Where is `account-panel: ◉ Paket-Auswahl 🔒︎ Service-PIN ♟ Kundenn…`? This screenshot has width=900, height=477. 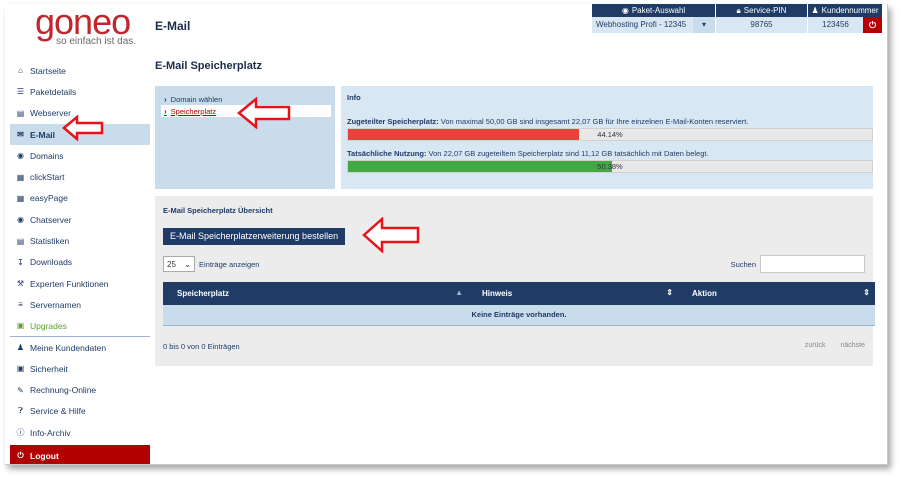 account-panel: ◉ Paket-Auswahl 🔒︎ Service-PIN ♟ Kundenn… is located at coordinates (737, 18).